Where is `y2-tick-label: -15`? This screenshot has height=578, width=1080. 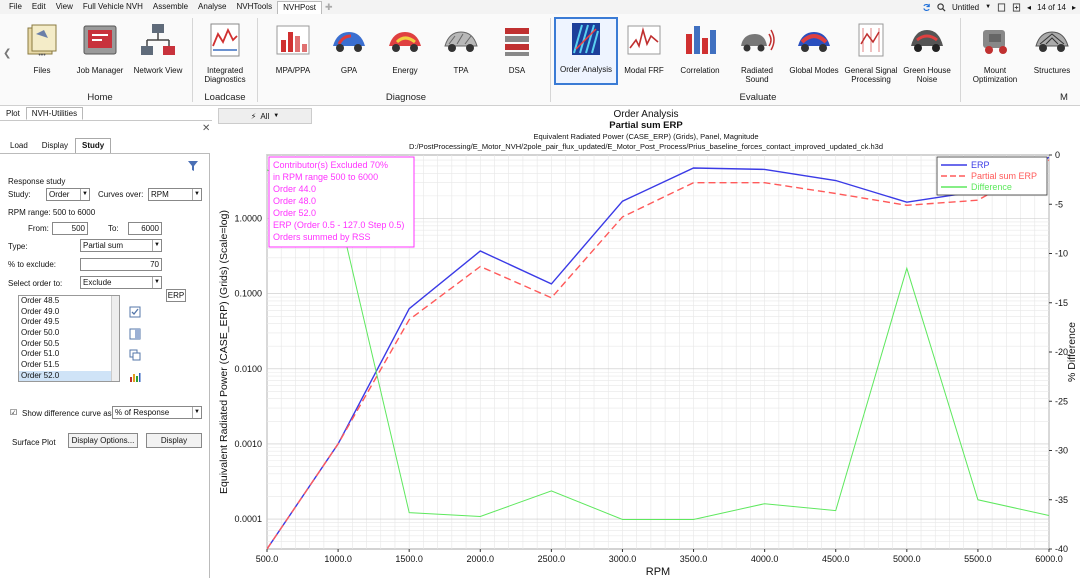 y2-tick-label: -15 is located at coordinates (1061, 303).